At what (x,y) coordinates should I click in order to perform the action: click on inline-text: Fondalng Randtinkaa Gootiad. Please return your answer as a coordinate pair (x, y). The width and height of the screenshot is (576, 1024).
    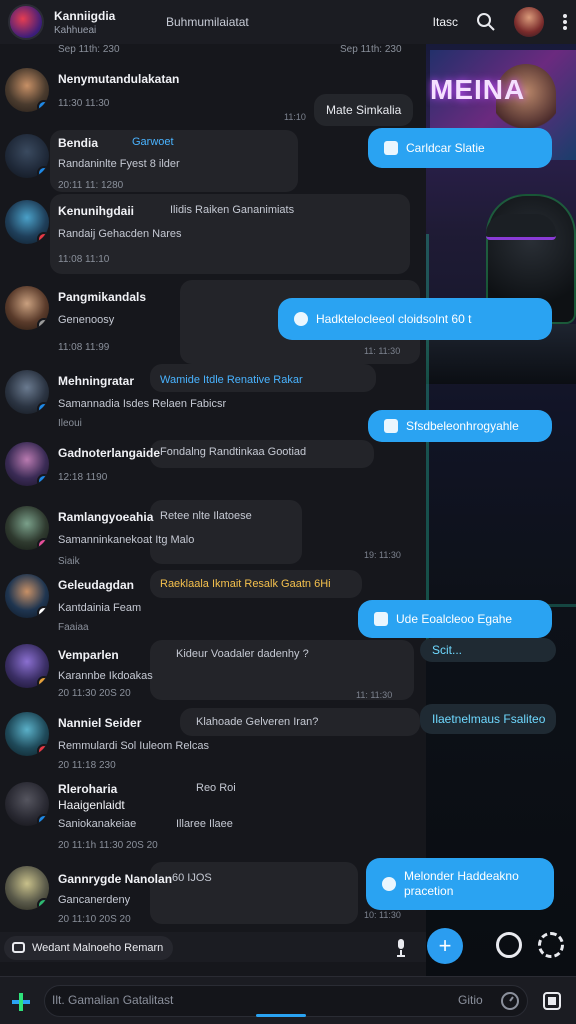
    Looking at the image, I should click on (233, 452).